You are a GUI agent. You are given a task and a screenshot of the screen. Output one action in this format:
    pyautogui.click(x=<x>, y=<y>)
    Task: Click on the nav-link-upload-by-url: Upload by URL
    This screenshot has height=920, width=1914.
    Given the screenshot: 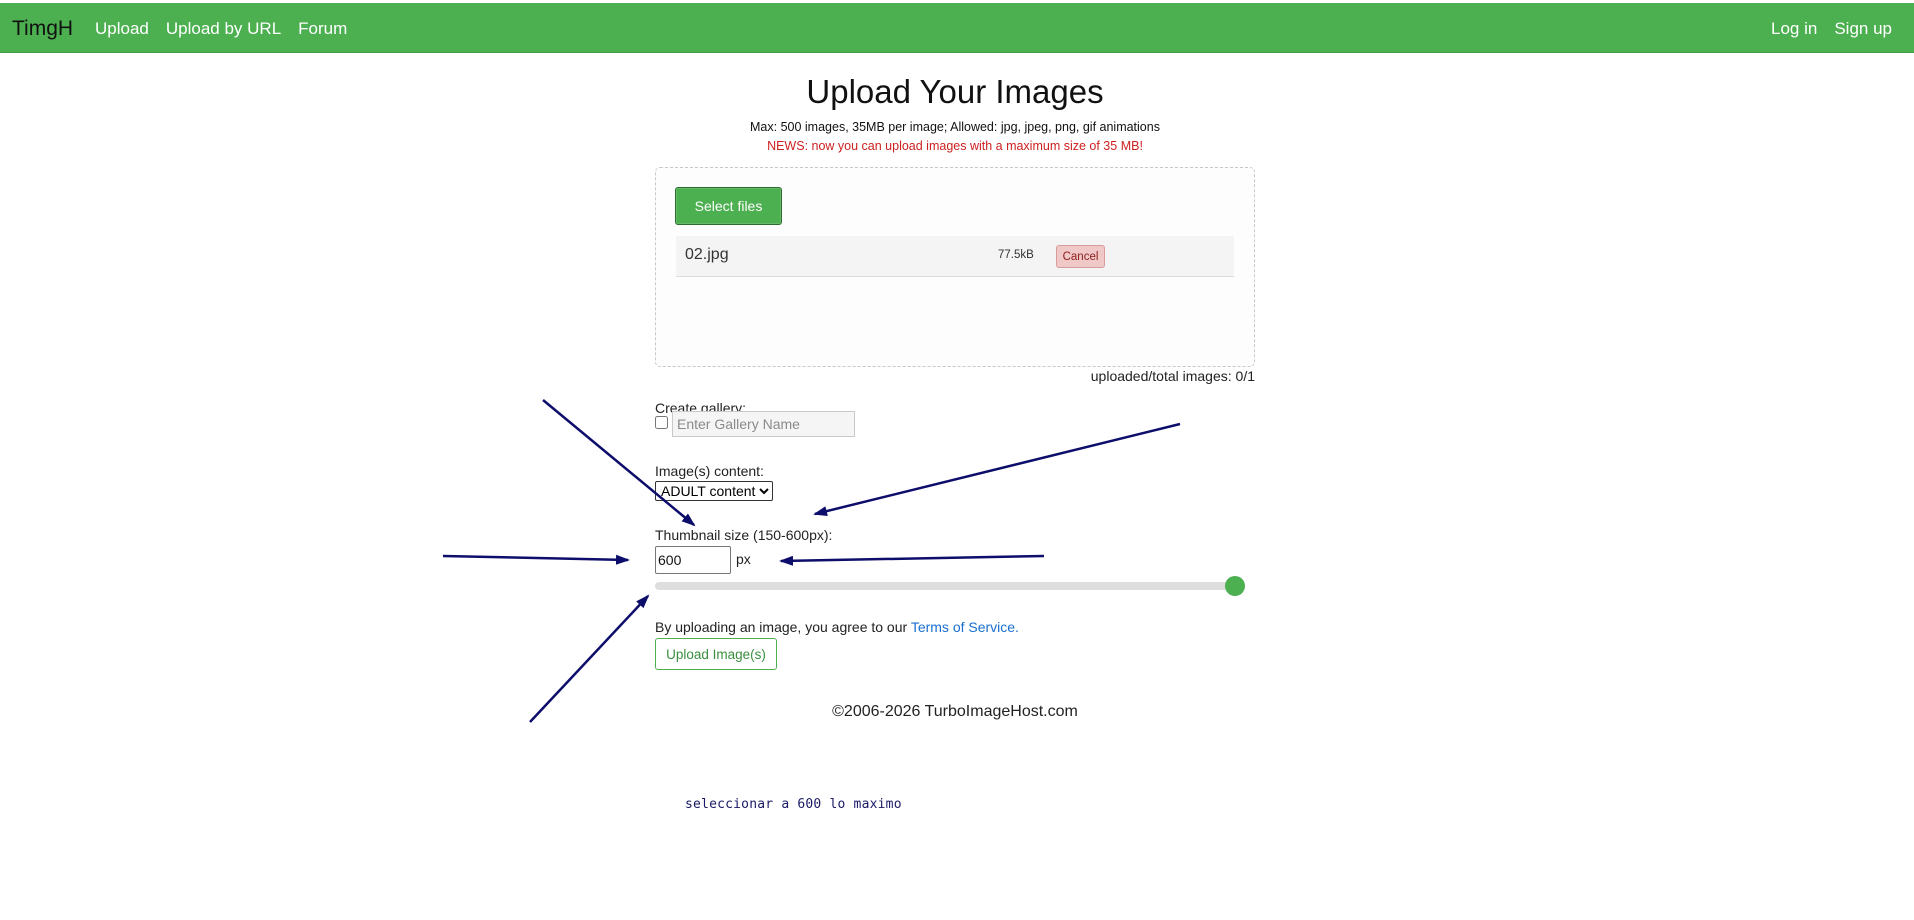 What is the action you would take?
    pyautogui.click(x=223, y=29)
    